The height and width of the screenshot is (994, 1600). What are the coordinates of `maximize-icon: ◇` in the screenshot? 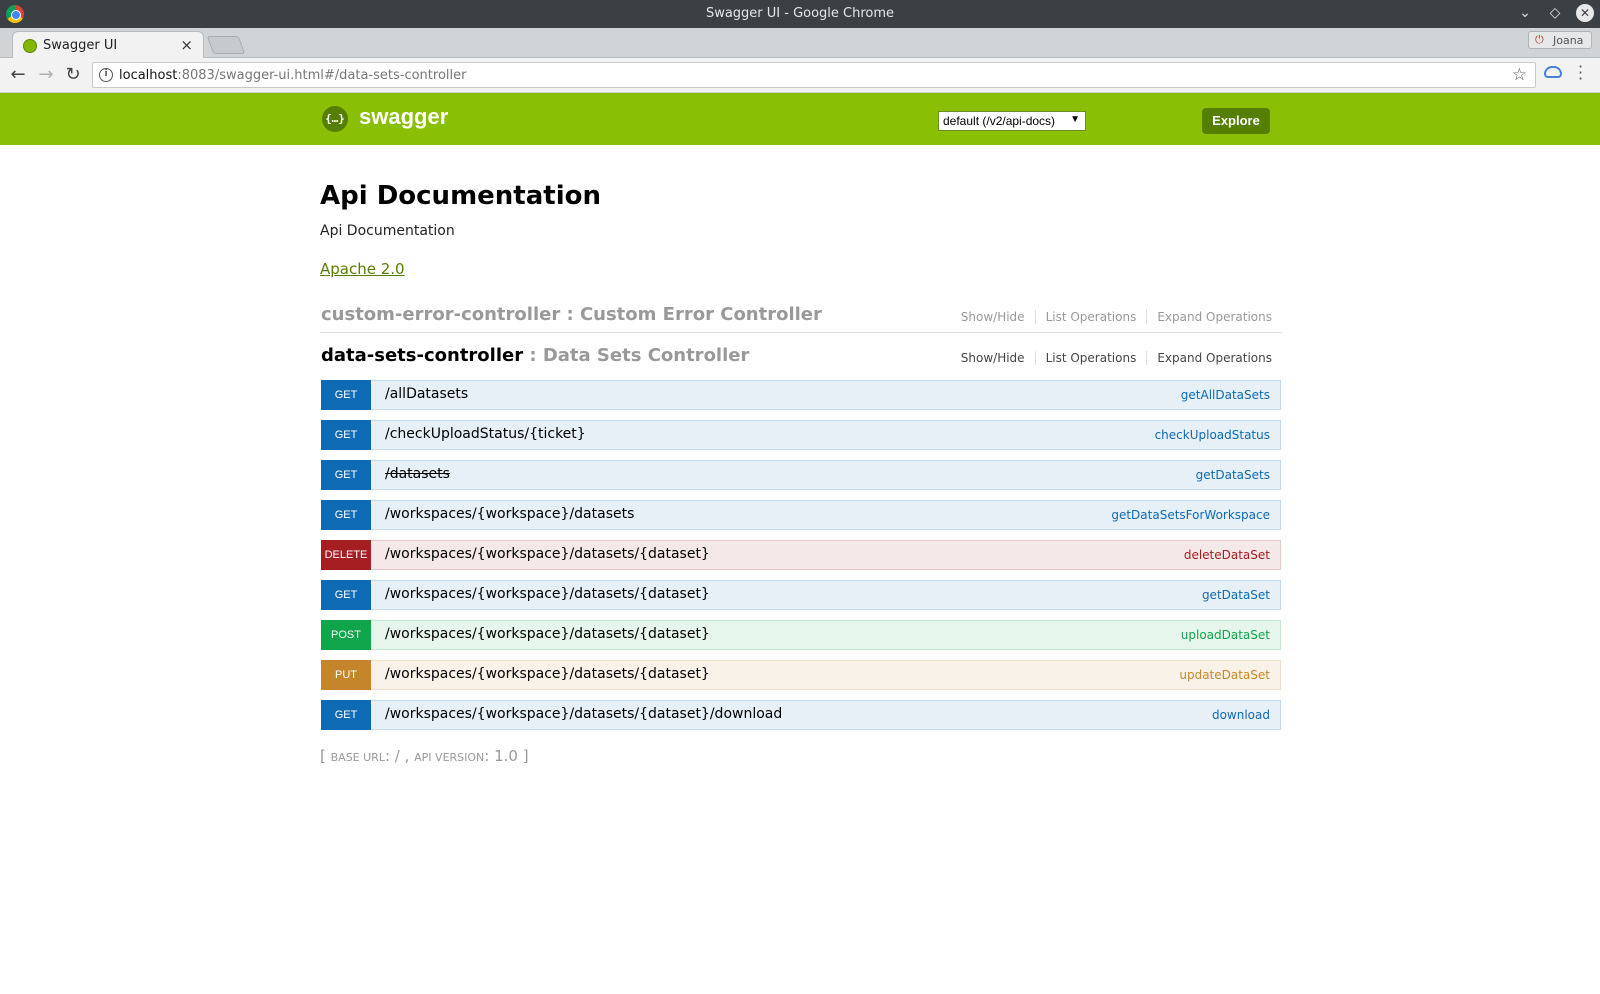 It's located at (1555, 13).